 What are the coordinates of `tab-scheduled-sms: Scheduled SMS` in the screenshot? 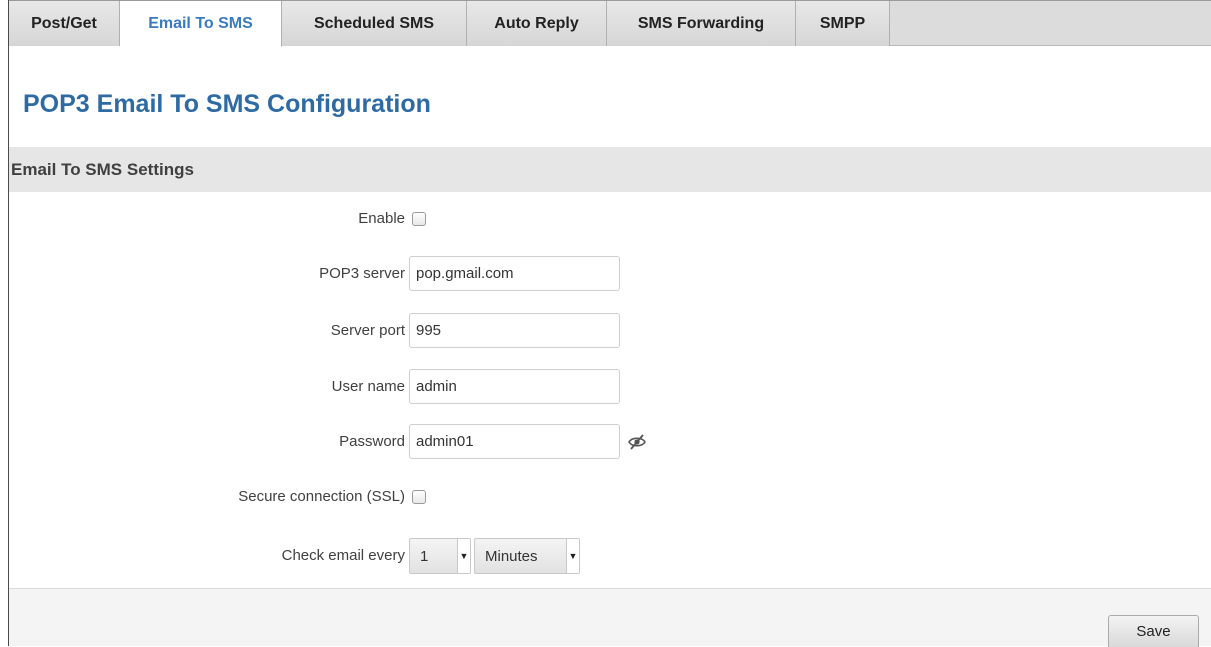 It's located at (374, 23).